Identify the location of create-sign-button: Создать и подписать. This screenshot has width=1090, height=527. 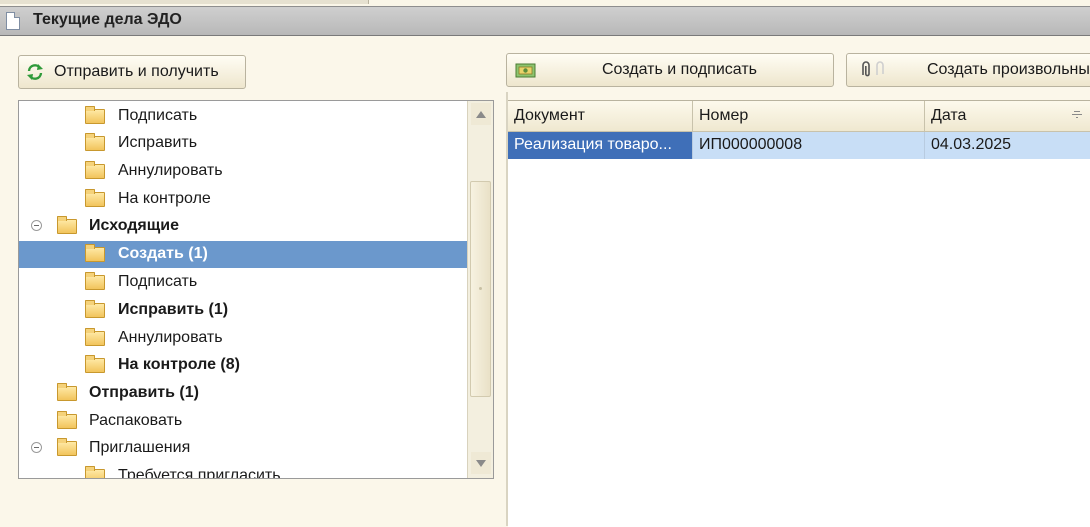
(670, 70).